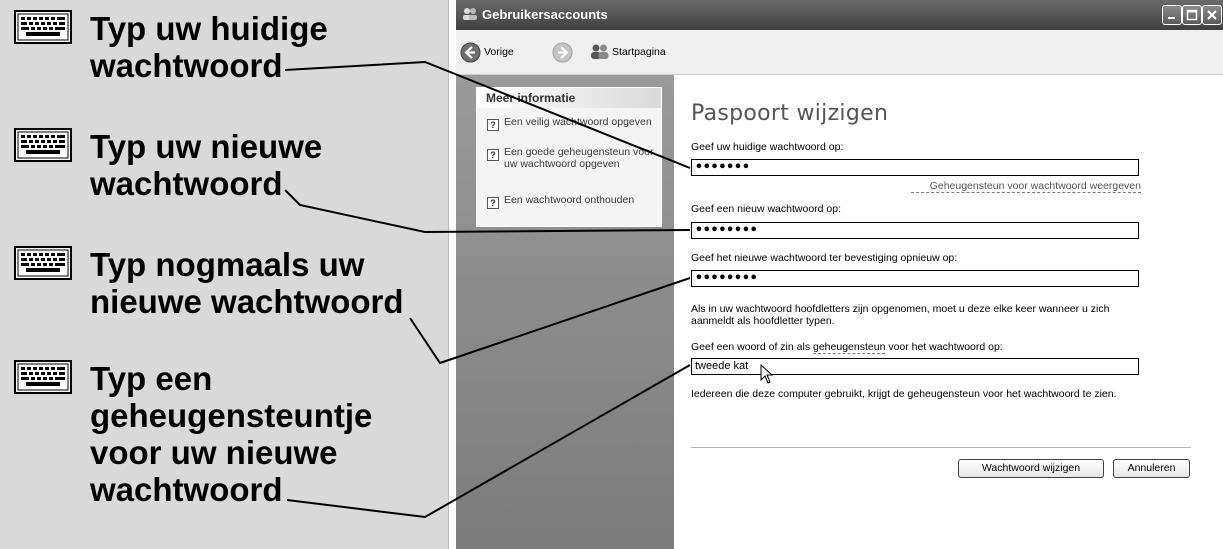 The height and width of the screenshot is (549, 1223). I want to click on window-title: Gebruikersaccounts, so click(545, 14).